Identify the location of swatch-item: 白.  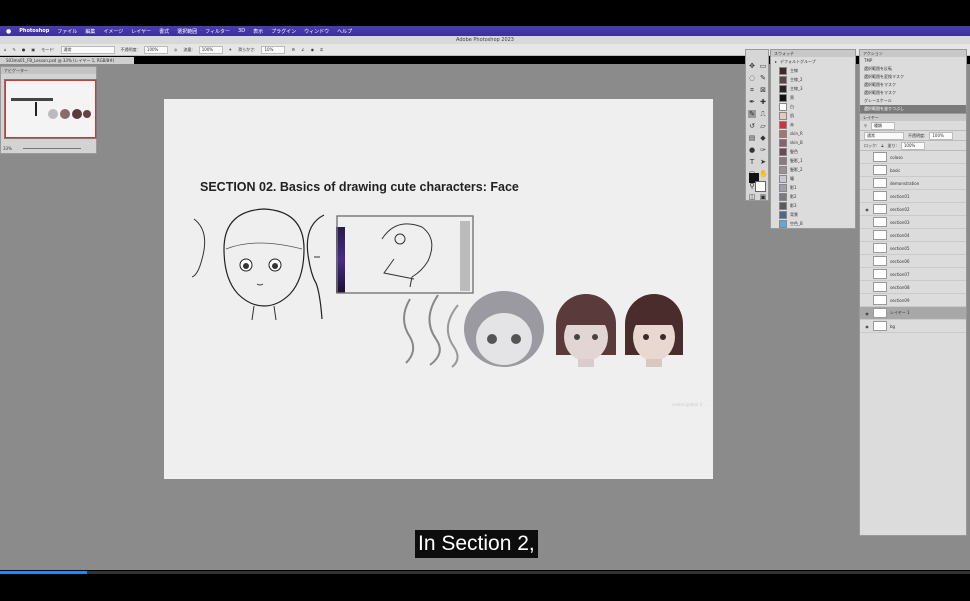
(813, 106).